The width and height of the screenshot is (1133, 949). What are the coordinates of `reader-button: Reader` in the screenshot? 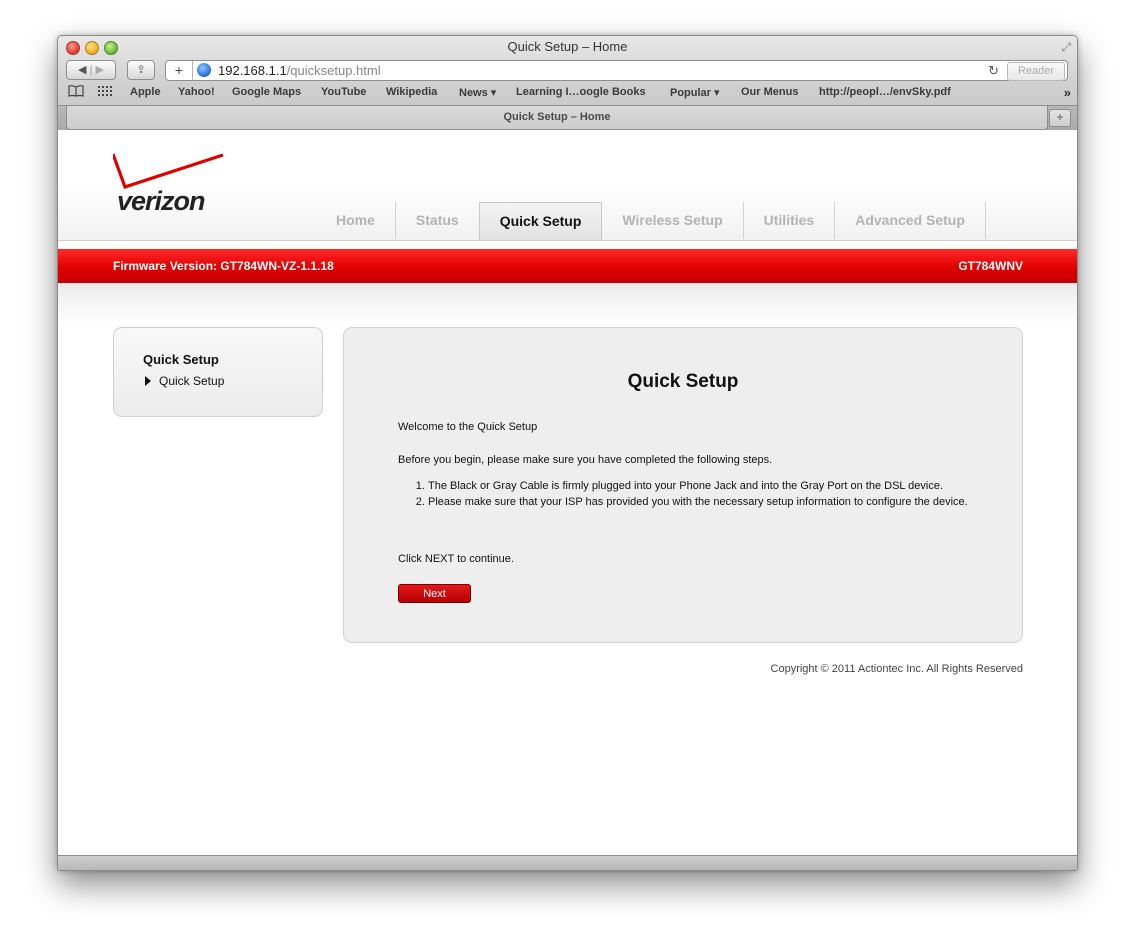 It's located at (1036, 71).